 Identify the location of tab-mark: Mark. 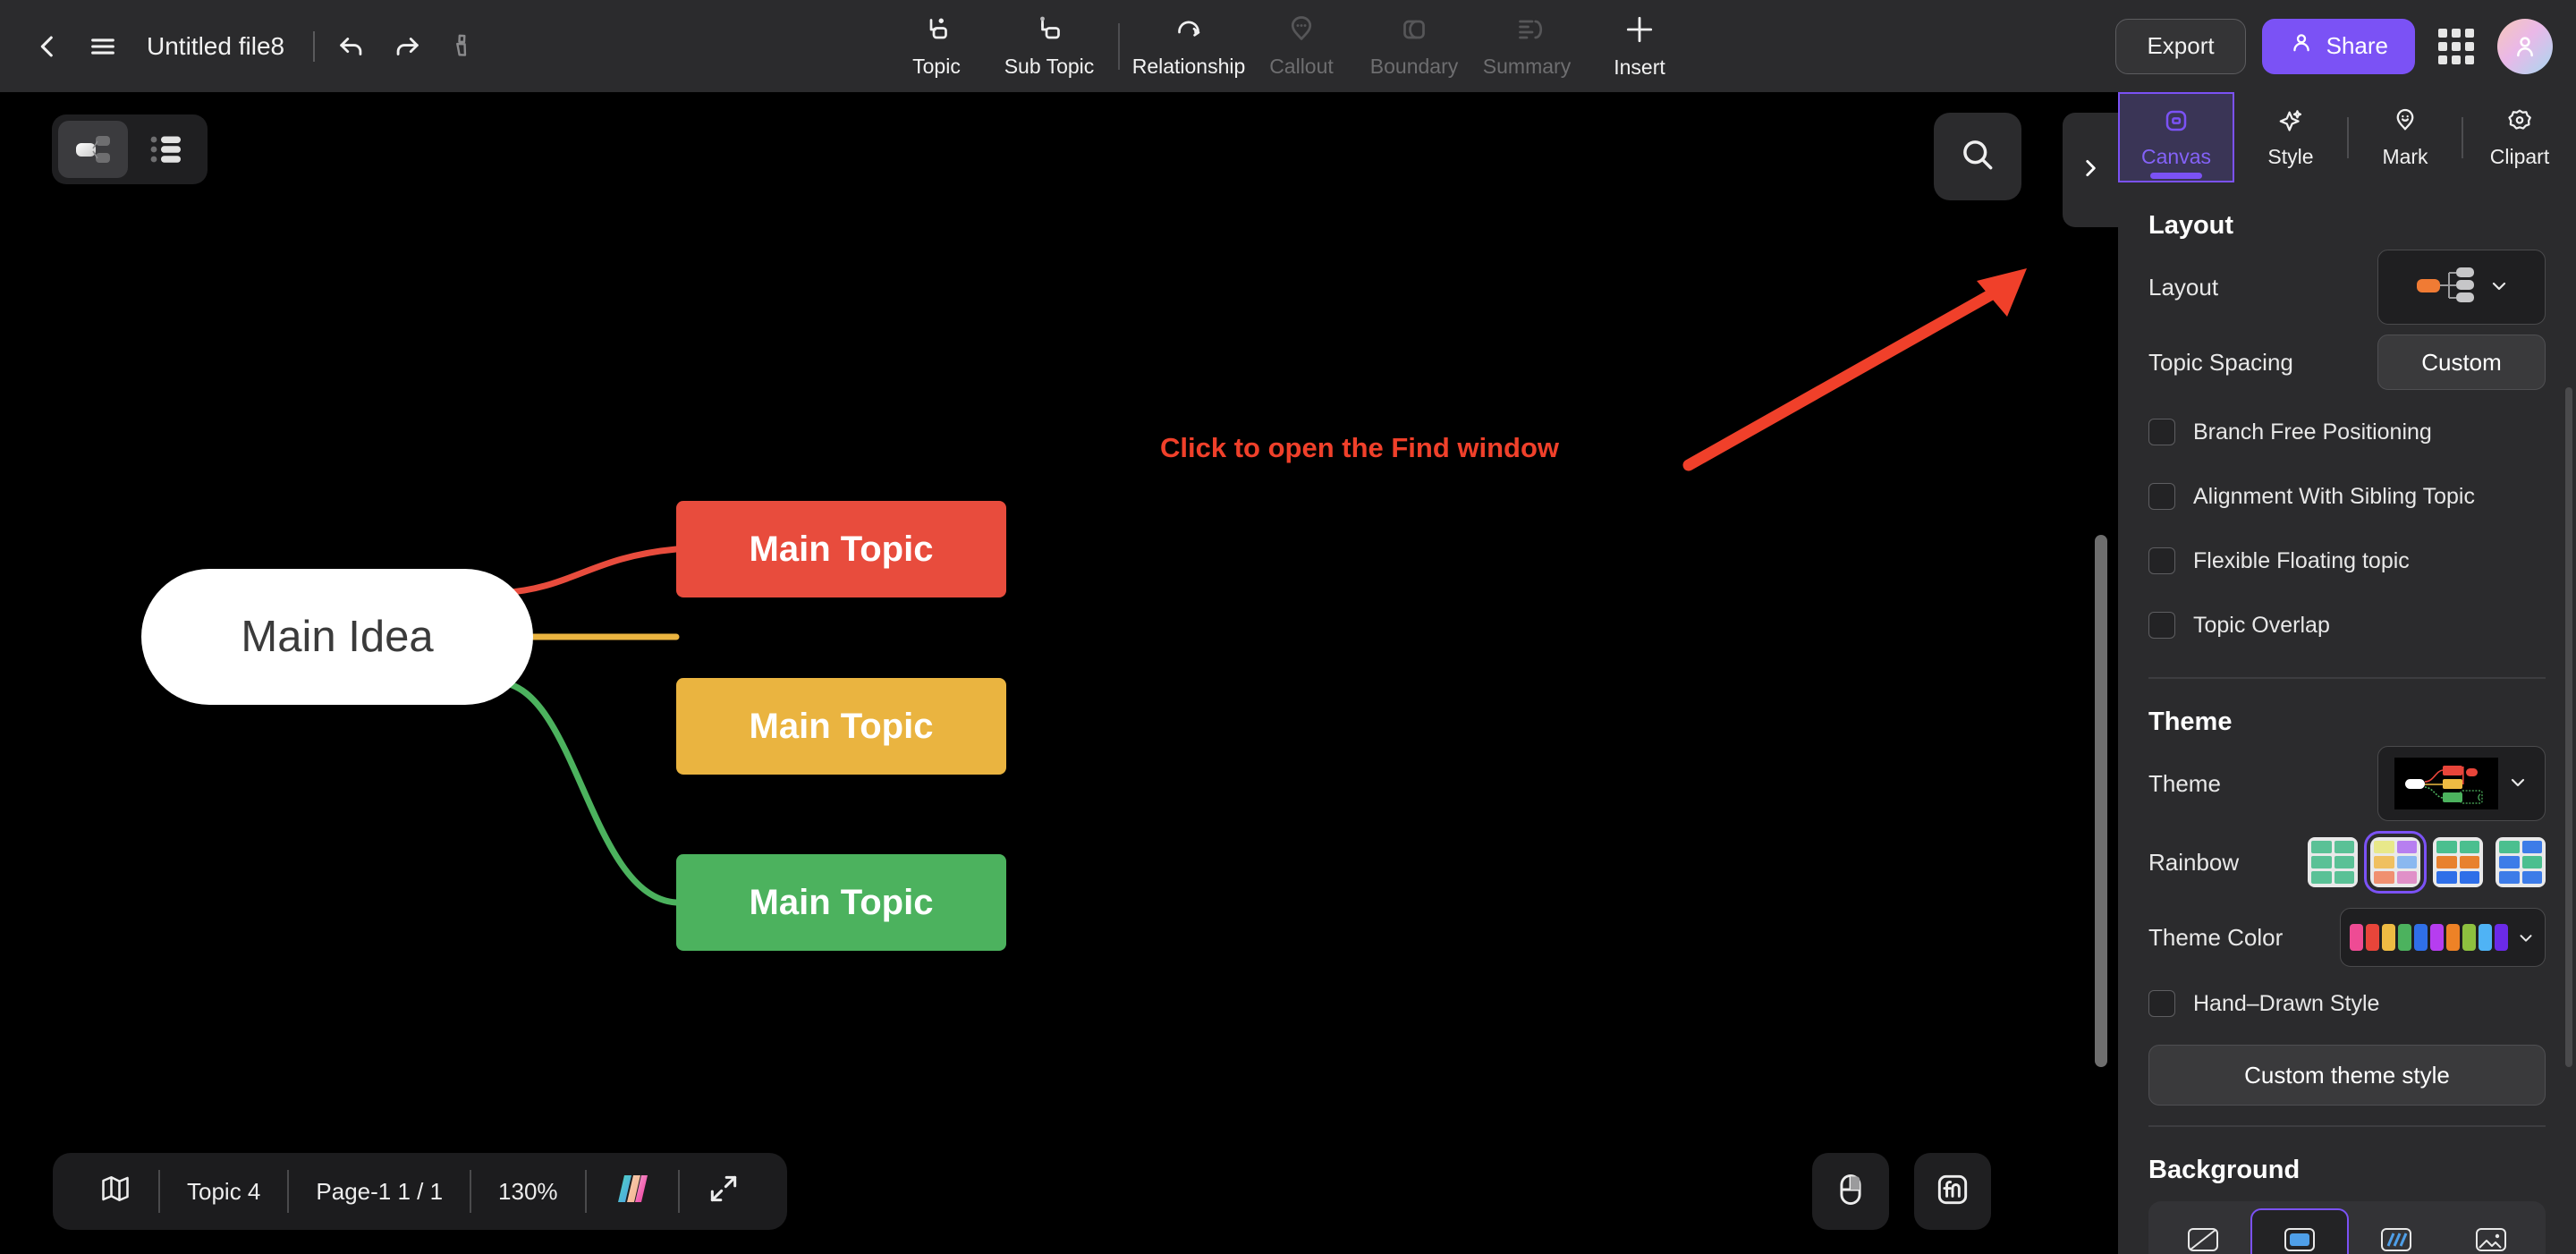
(2405, 137).